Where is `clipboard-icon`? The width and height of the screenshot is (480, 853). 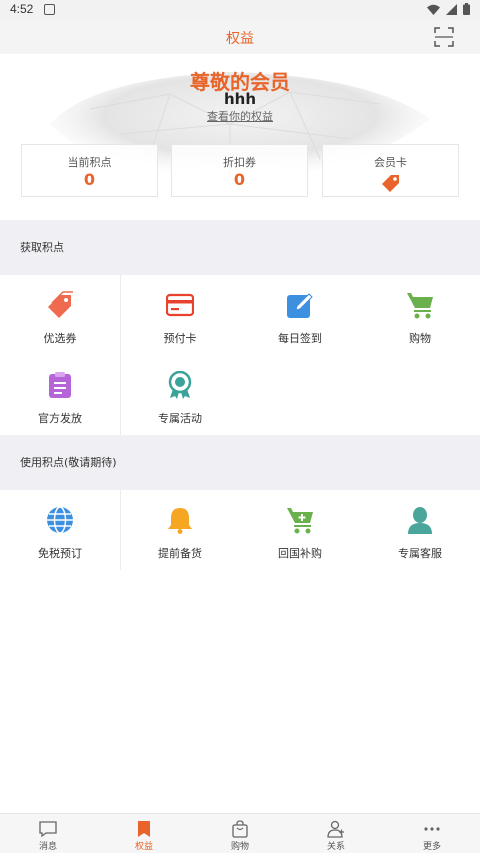
clipboard-icon is located at coordinates (60, 385).